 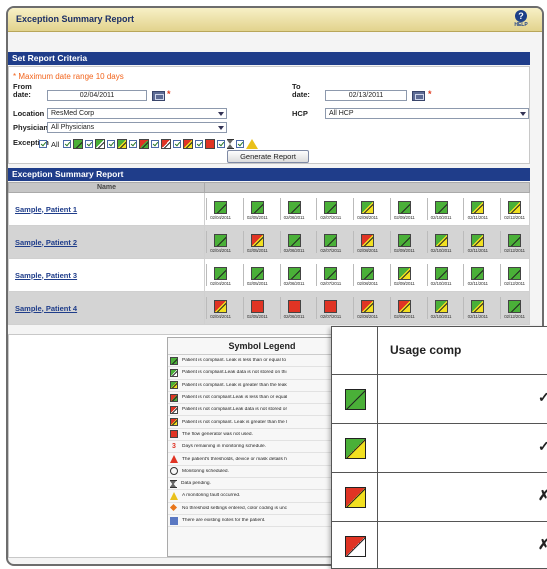 What do you see at coordinates (43, 144) in the screenshot?
I see `all-checkbox` at bounding box center [43, 144].